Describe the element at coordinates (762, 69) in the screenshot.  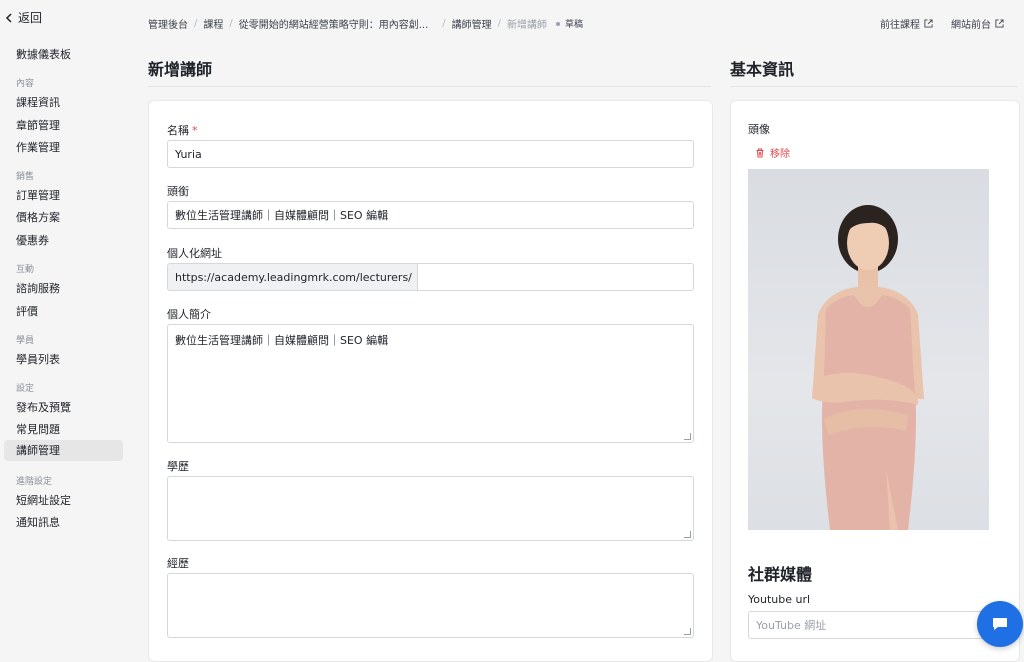
I see `section-title-basic-info: 基本資訊` at that location.